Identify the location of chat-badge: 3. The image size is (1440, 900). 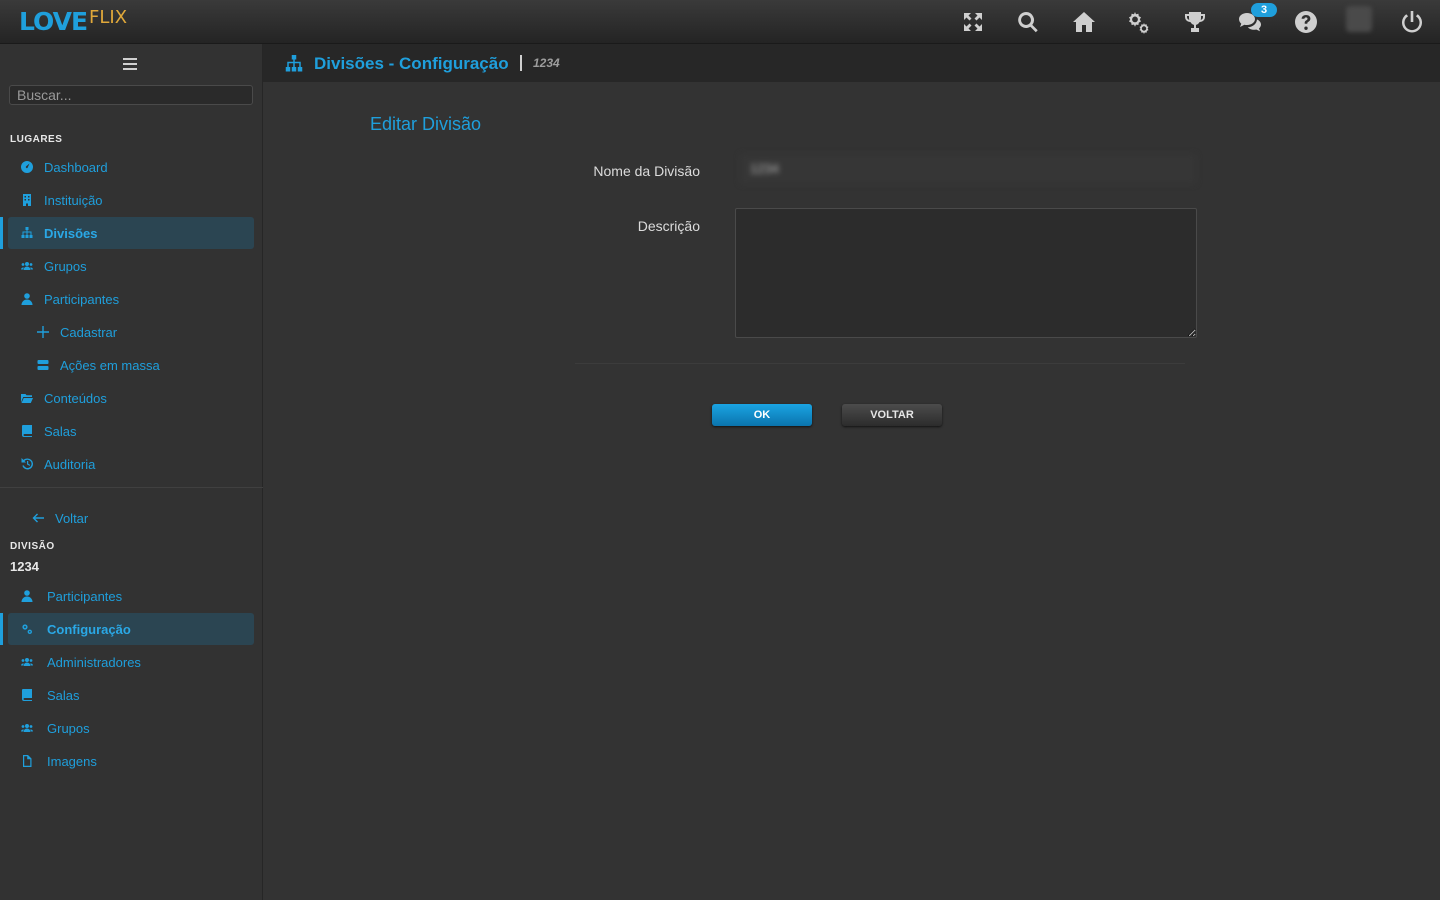
(1264, 10).